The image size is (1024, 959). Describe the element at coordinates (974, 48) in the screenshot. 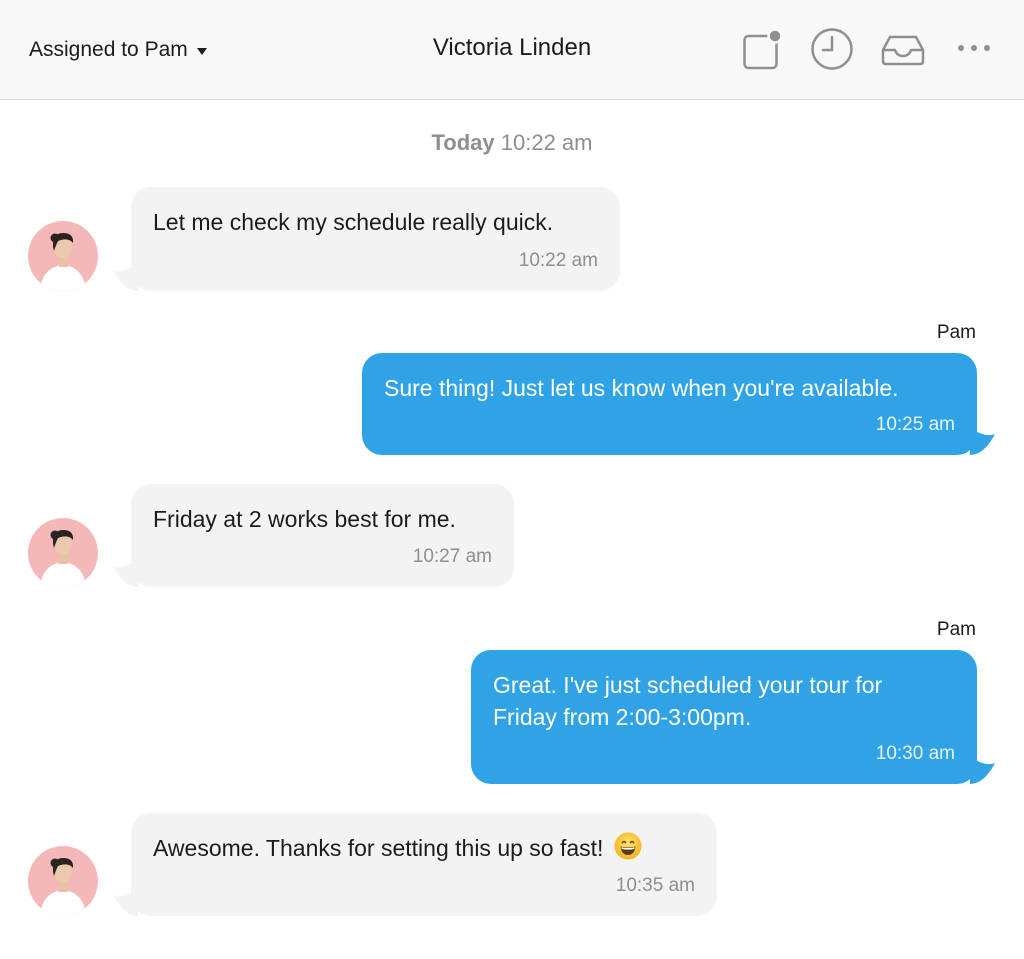

I see `more-icon` at that location.